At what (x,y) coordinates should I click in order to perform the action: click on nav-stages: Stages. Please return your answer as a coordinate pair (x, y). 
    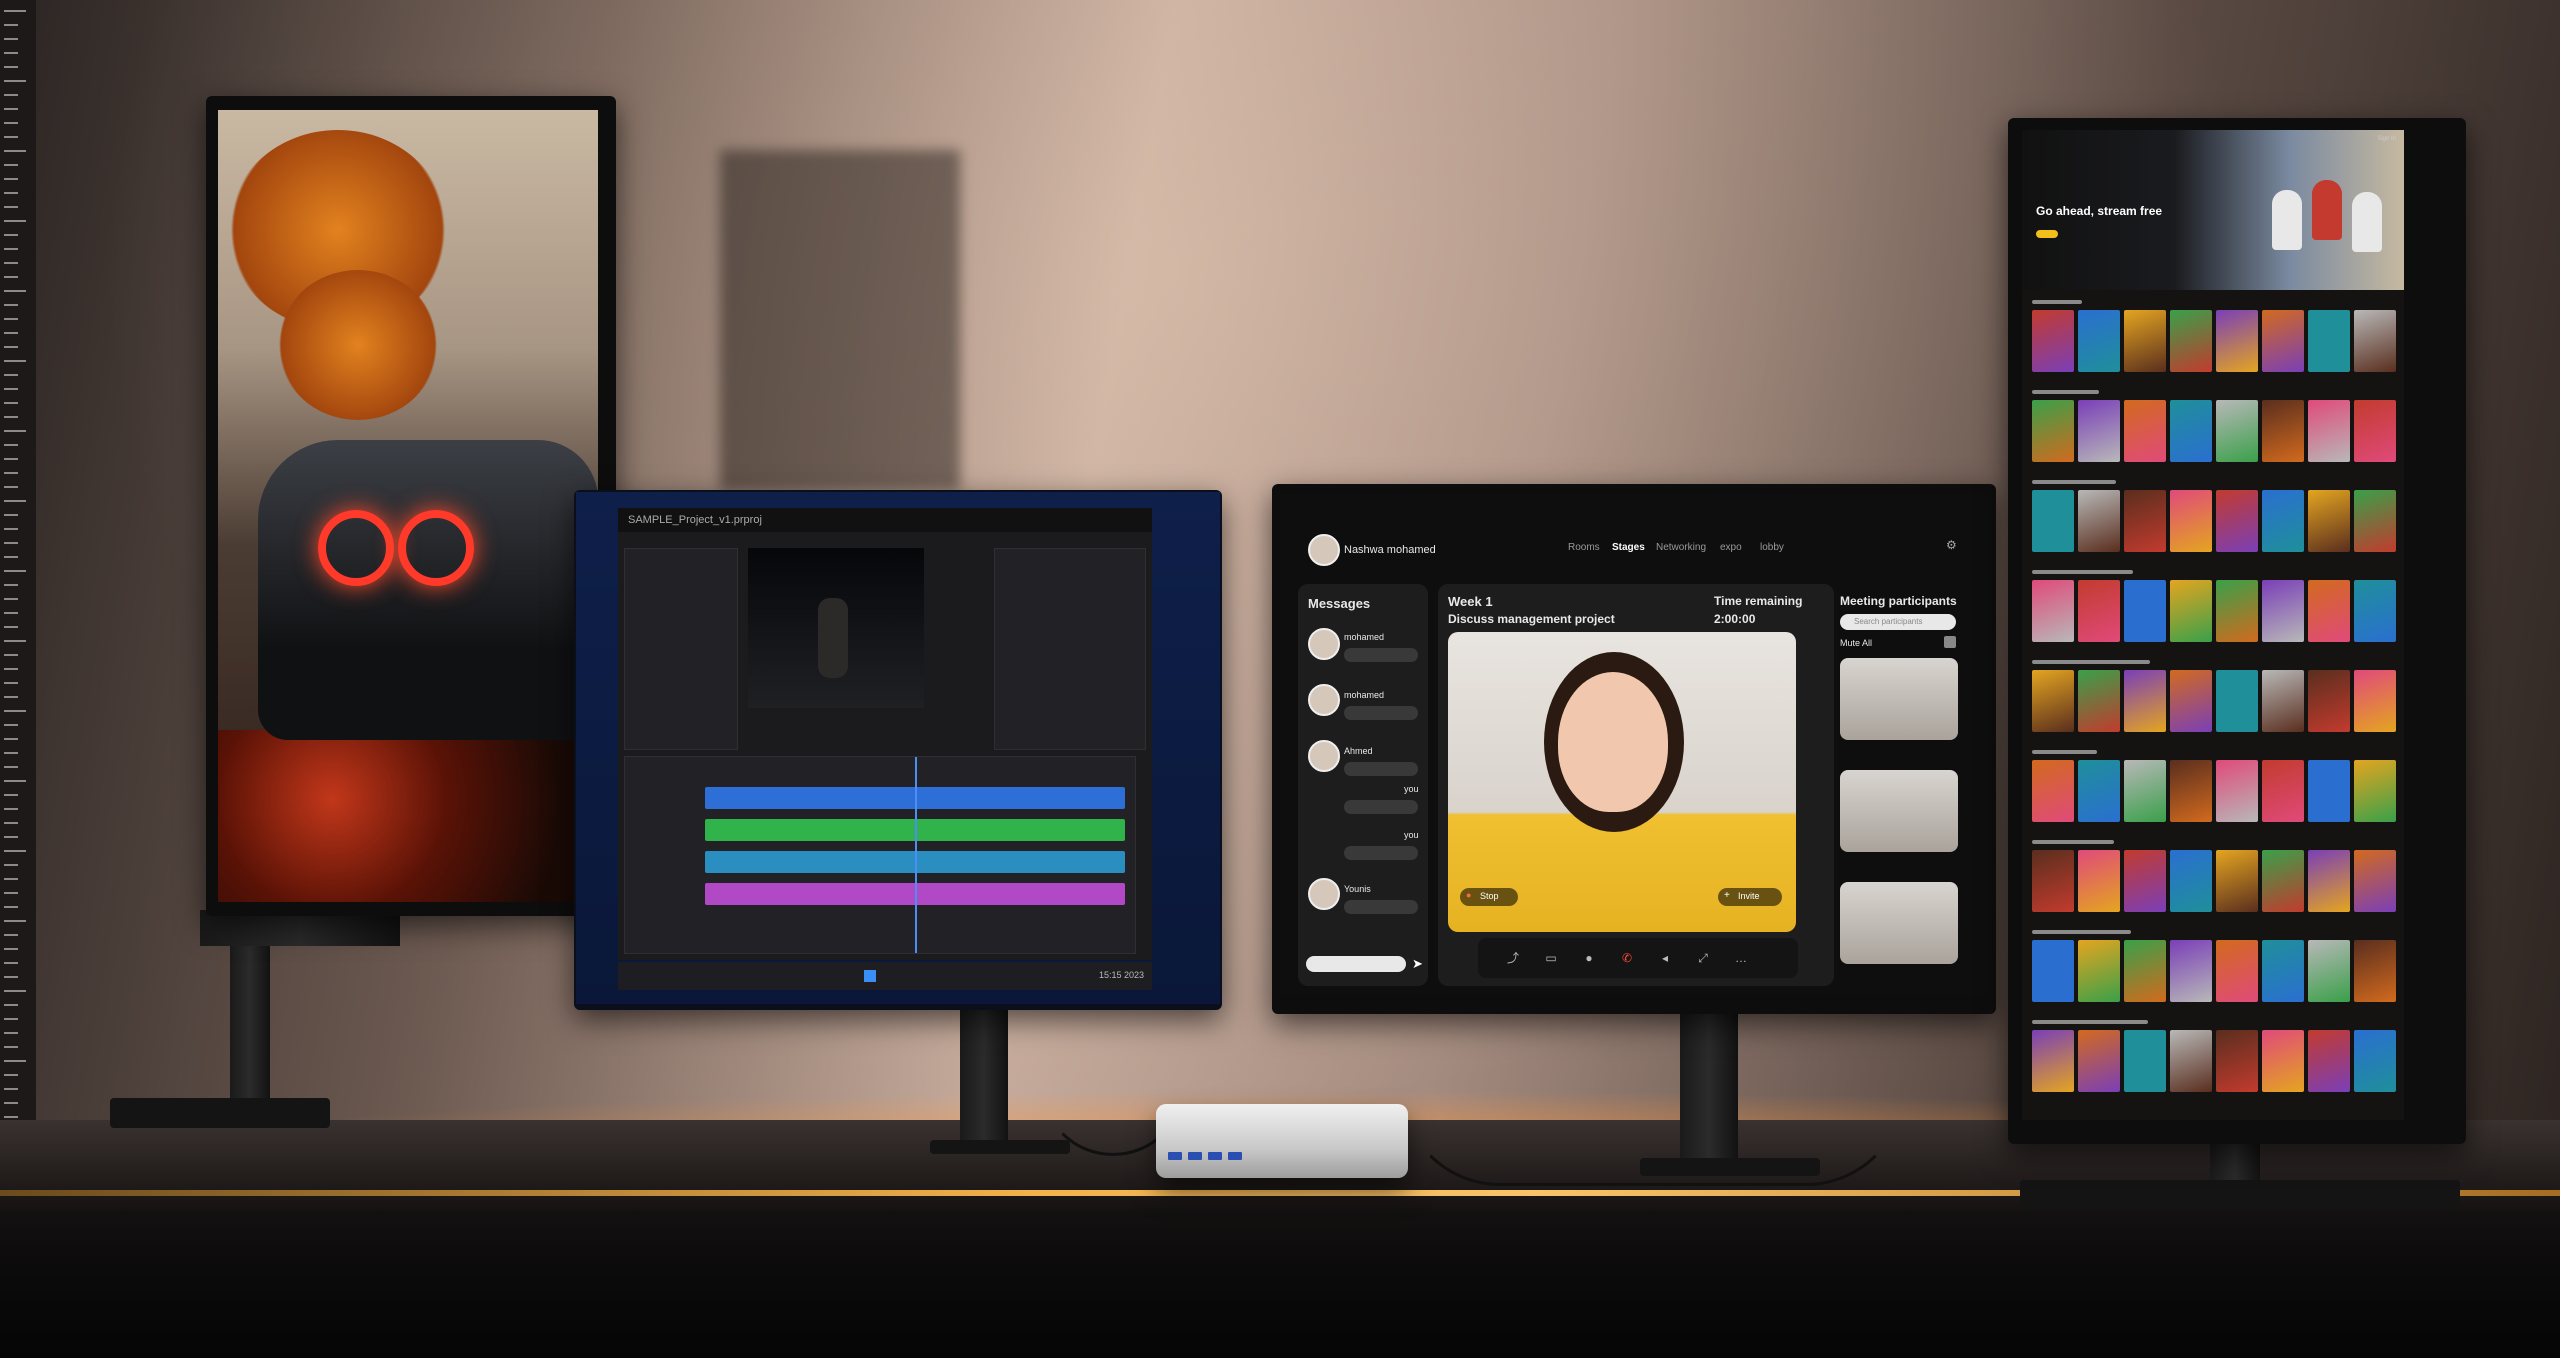
    Looking at the image, I should click on (1628, 547).